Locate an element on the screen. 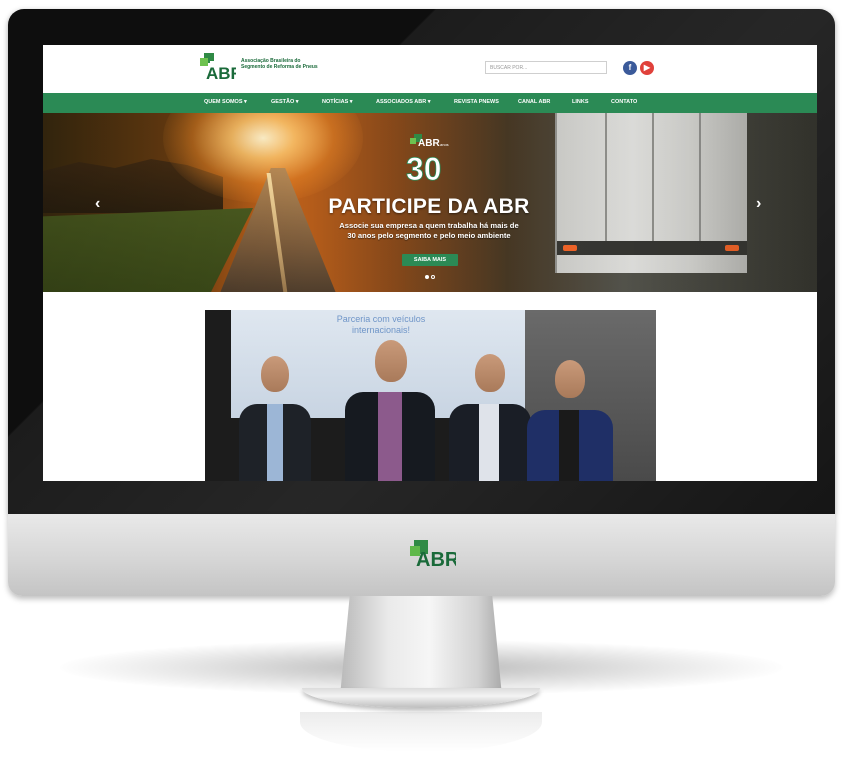 This screenshot has height=765, width=843. carousel-indicators is located at coordinates (431, 277).